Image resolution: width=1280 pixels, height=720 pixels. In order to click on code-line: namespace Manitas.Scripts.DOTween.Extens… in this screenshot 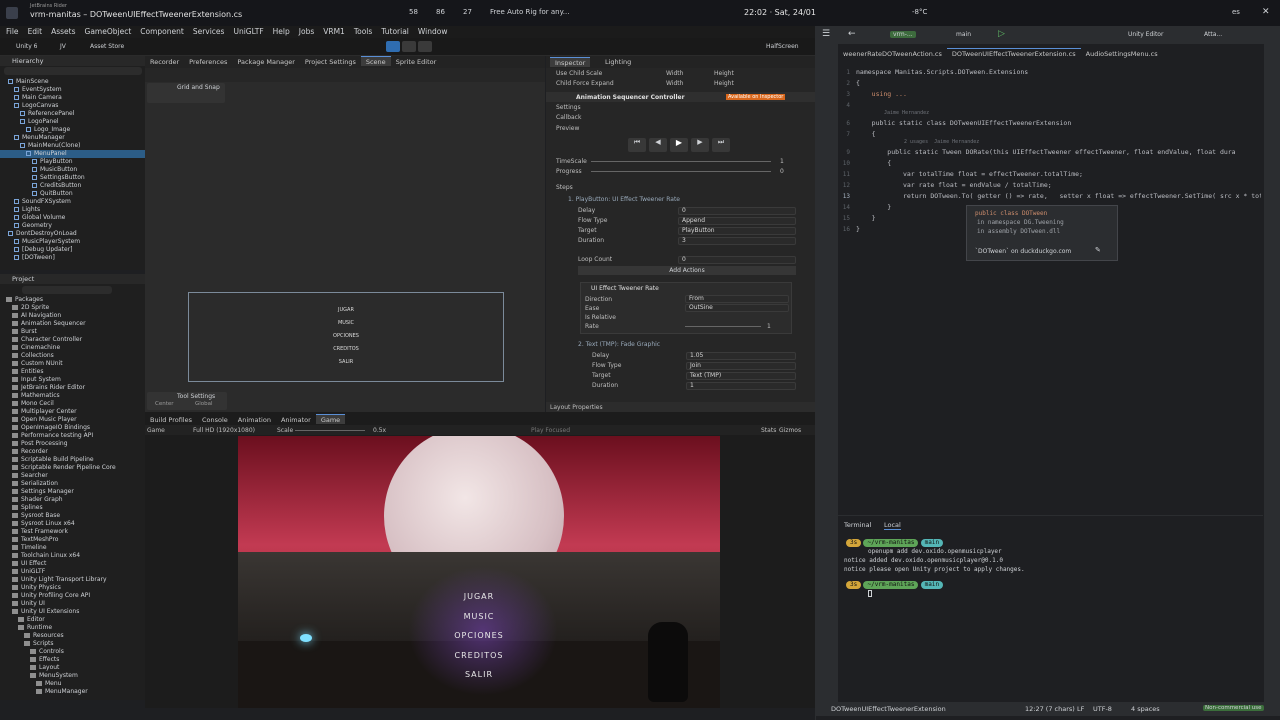, I will do `click(942, 72)`.